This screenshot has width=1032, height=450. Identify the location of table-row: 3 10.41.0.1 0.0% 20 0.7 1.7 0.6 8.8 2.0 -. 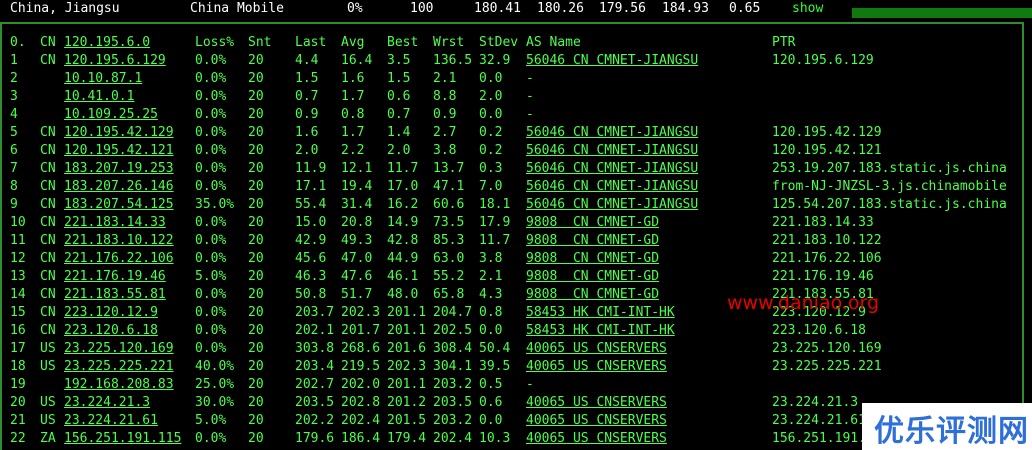
(516, 97).